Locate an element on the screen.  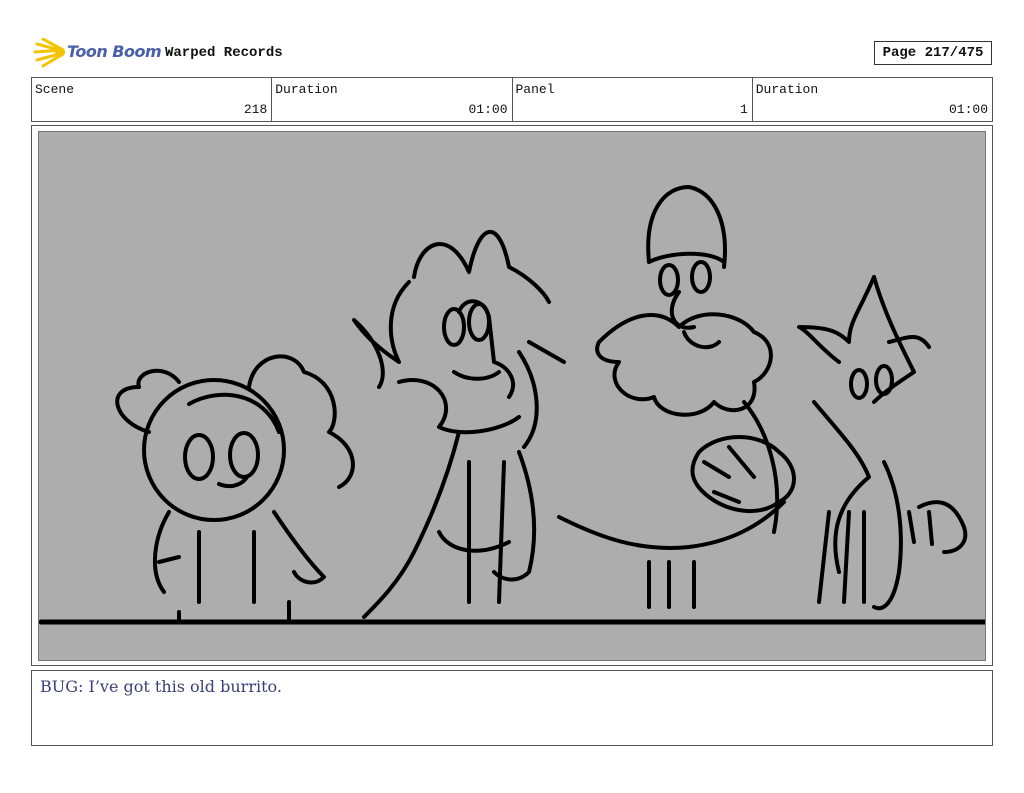
scene-label: Scene is located at coordinates (55, 89).